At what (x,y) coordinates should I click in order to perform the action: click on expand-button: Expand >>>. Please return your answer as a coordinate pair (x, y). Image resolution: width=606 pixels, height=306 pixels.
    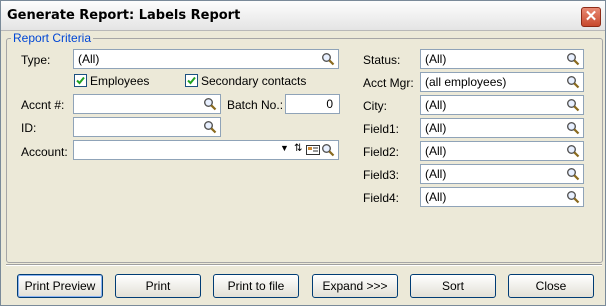
    Looking at the image, I should click on (355, 286).